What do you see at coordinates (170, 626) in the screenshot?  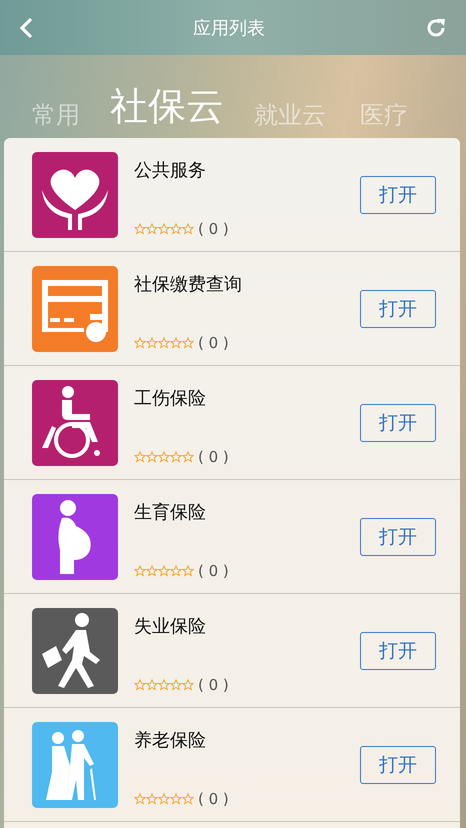 I see `app-name: 失业保险` at bounding box center [170, 626].